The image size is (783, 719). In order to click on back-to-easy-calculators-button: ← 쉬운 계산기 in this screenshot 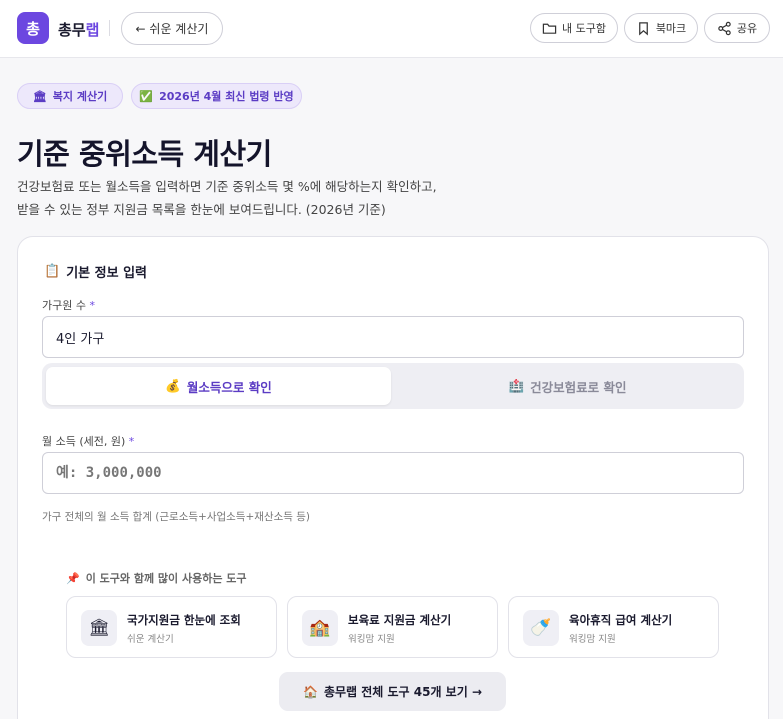, I will do `click(172, 28)`.